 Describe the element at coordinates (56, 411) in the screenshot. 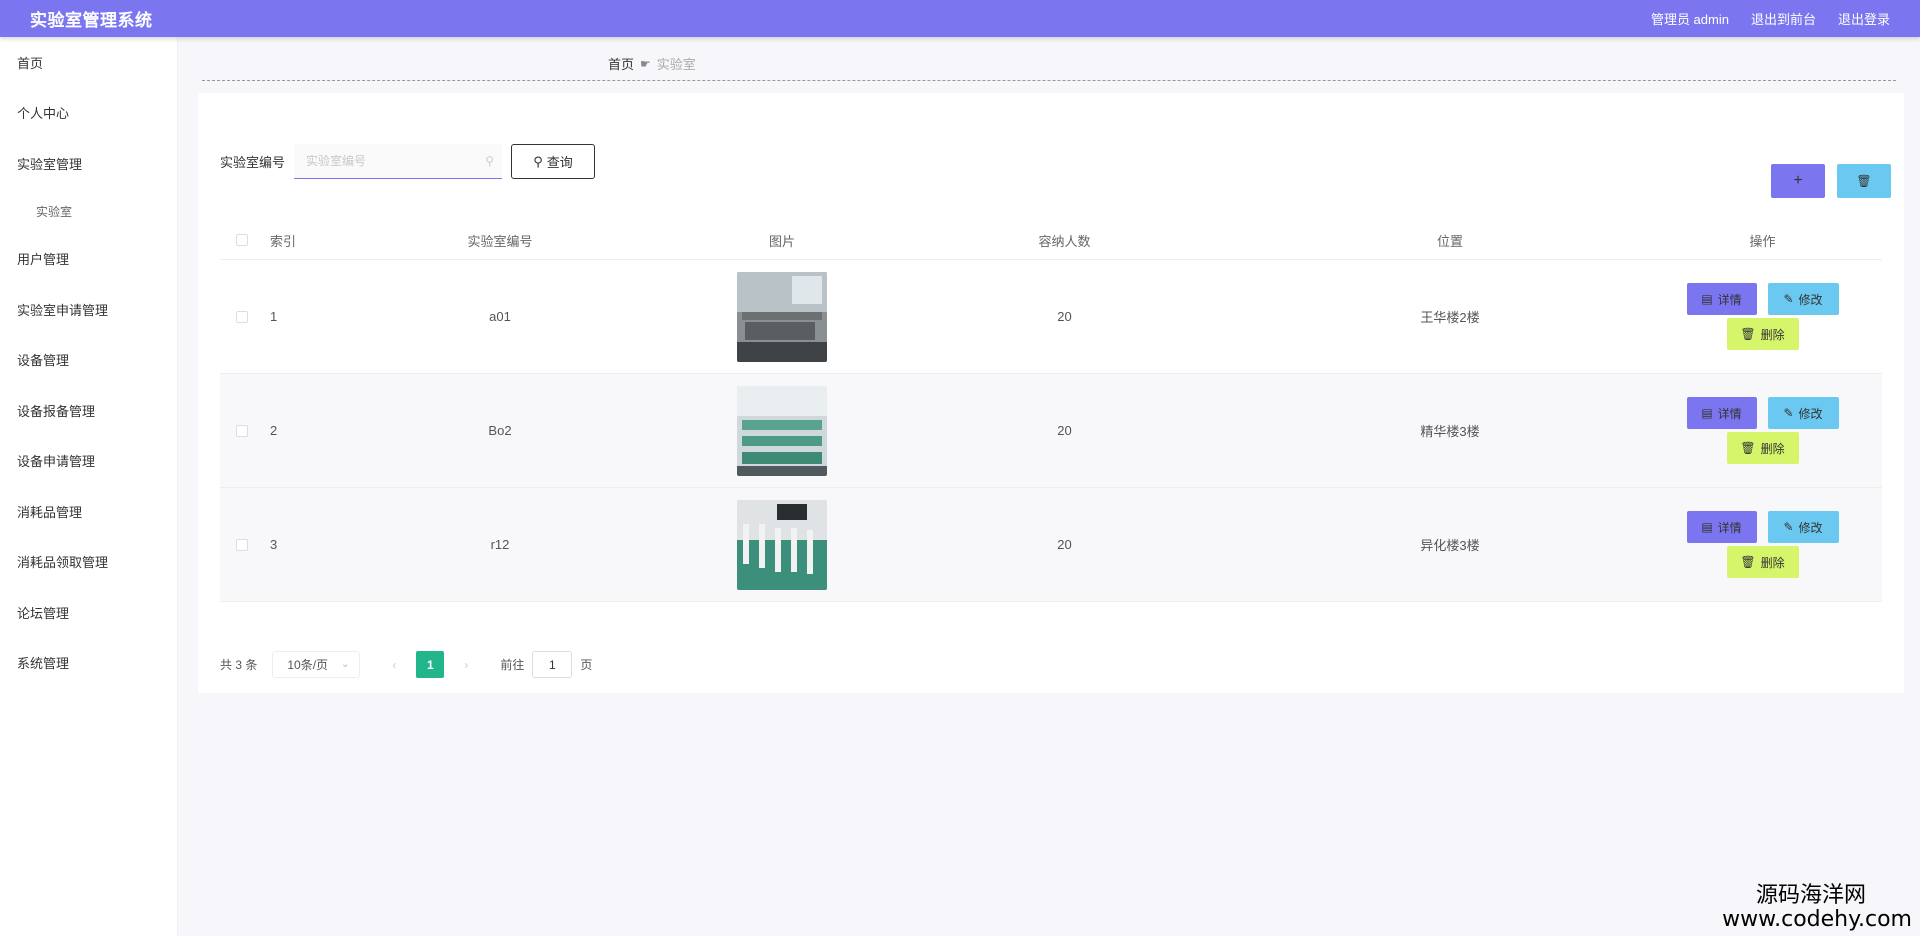

I see `sidebar-item-label: 设备报备管理` at that location.